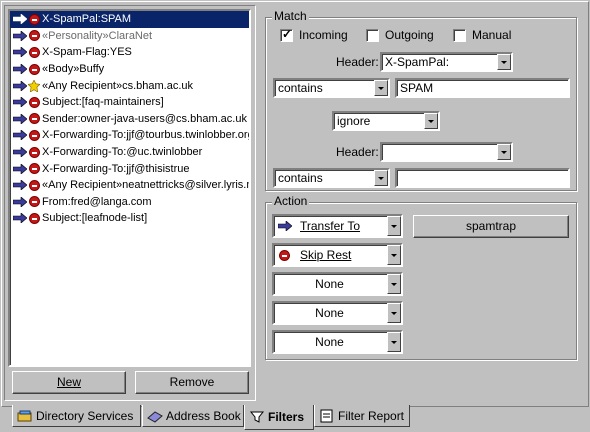 The height and width of the screenshot is (432, 590). I want to click on action-select-3: None, so click(337, 284).